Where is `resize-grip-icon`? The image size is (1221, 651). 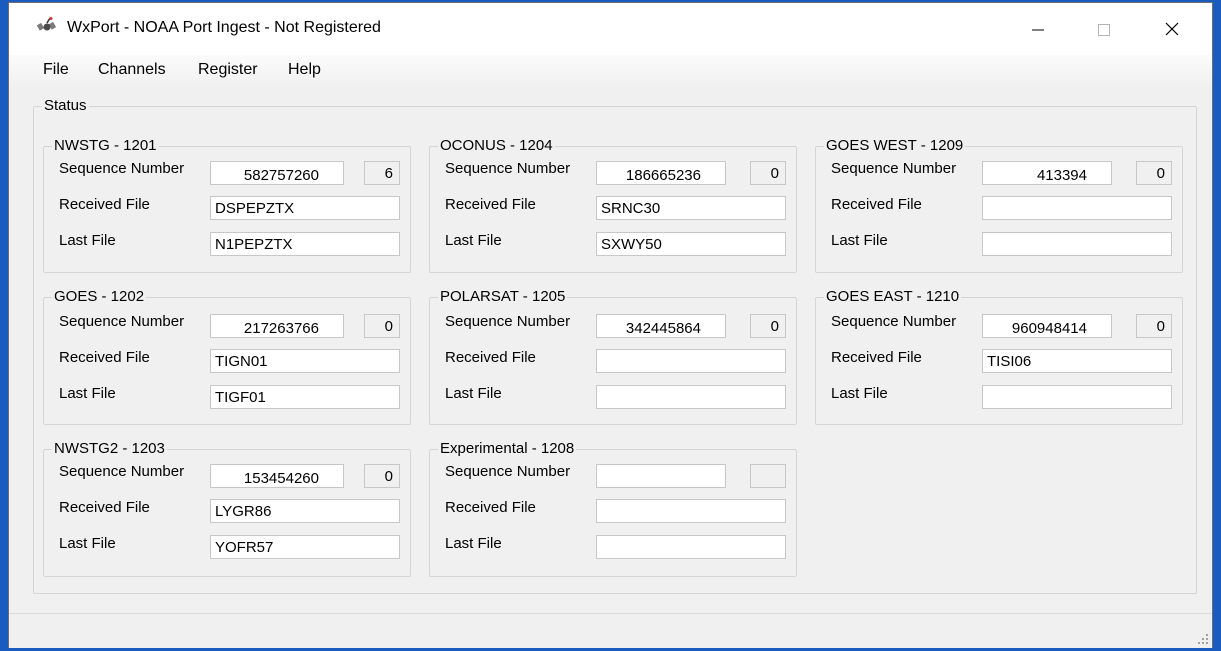
resize-grip-icon is located at coordinates (1201, 637).